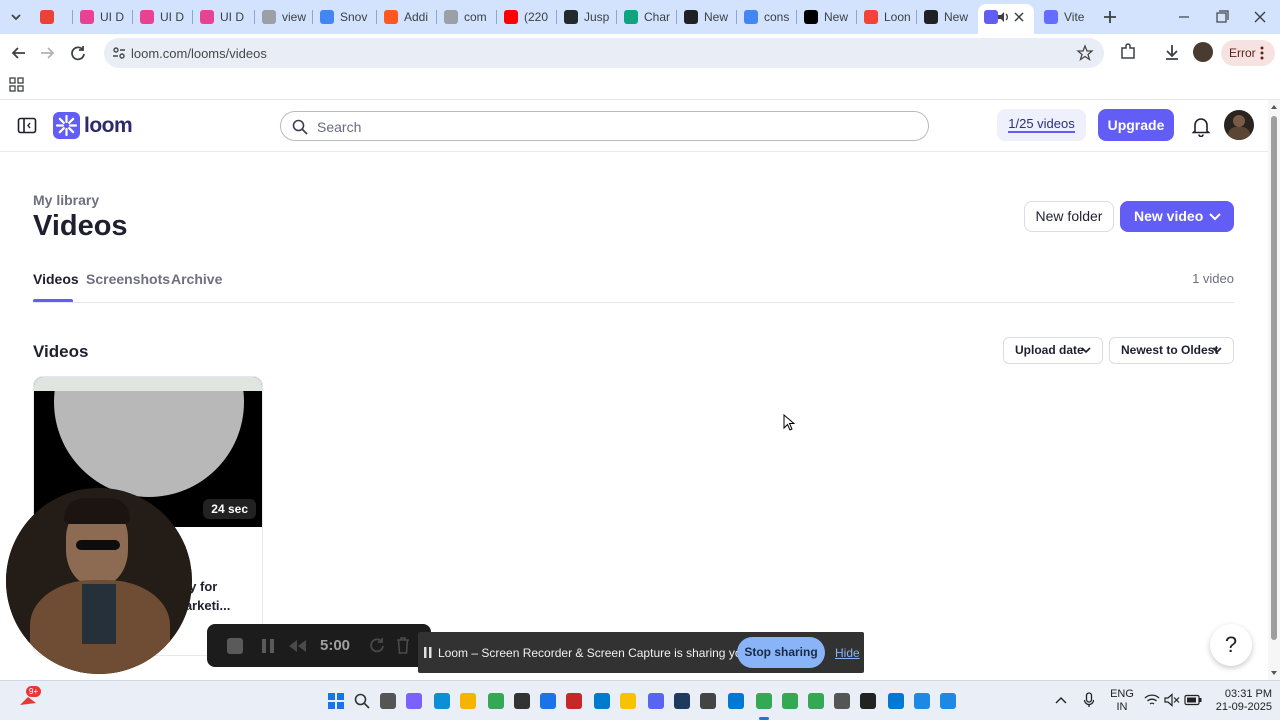 The height and width of the screenshot is (720, 1280). Describe the element at coordinates (1239, 125) in the screenshot. I see `user-avatar` at that location.